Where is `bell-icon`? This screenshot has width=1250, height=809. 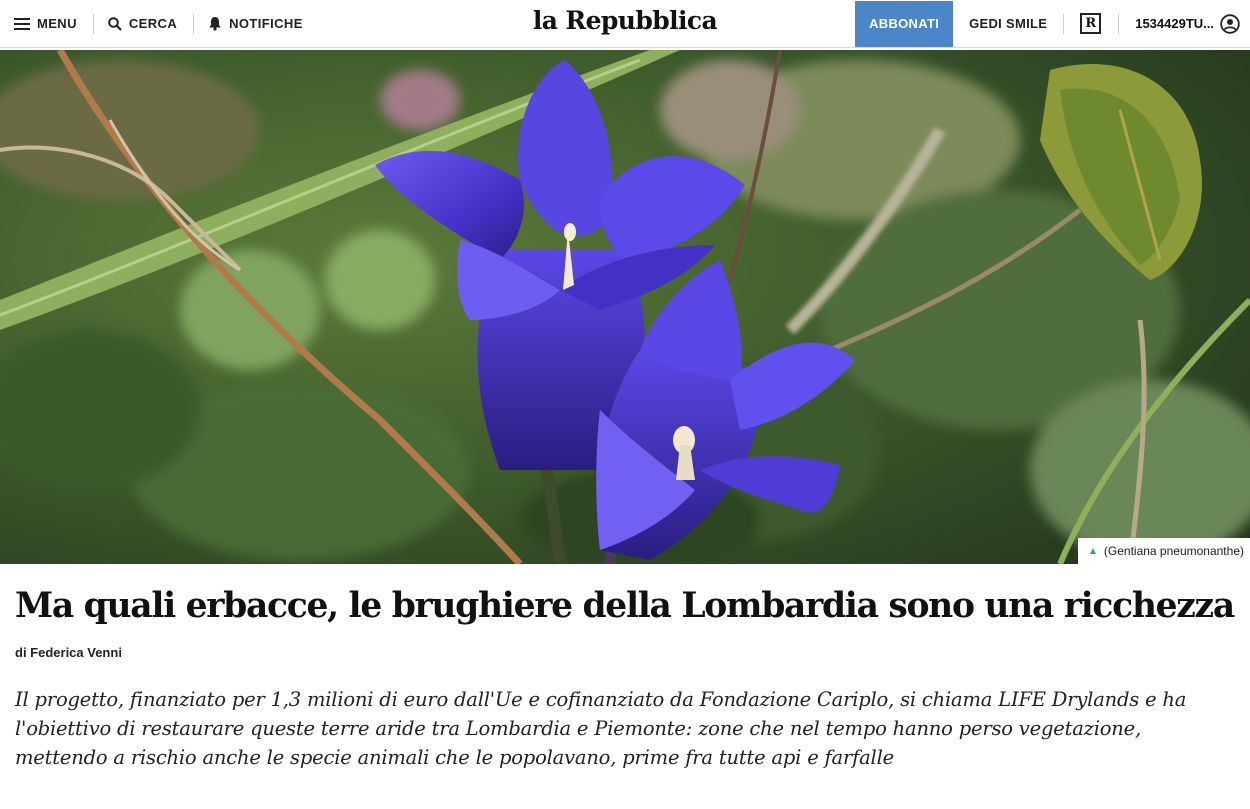 bell-icon is located at coordinates (215, 24).